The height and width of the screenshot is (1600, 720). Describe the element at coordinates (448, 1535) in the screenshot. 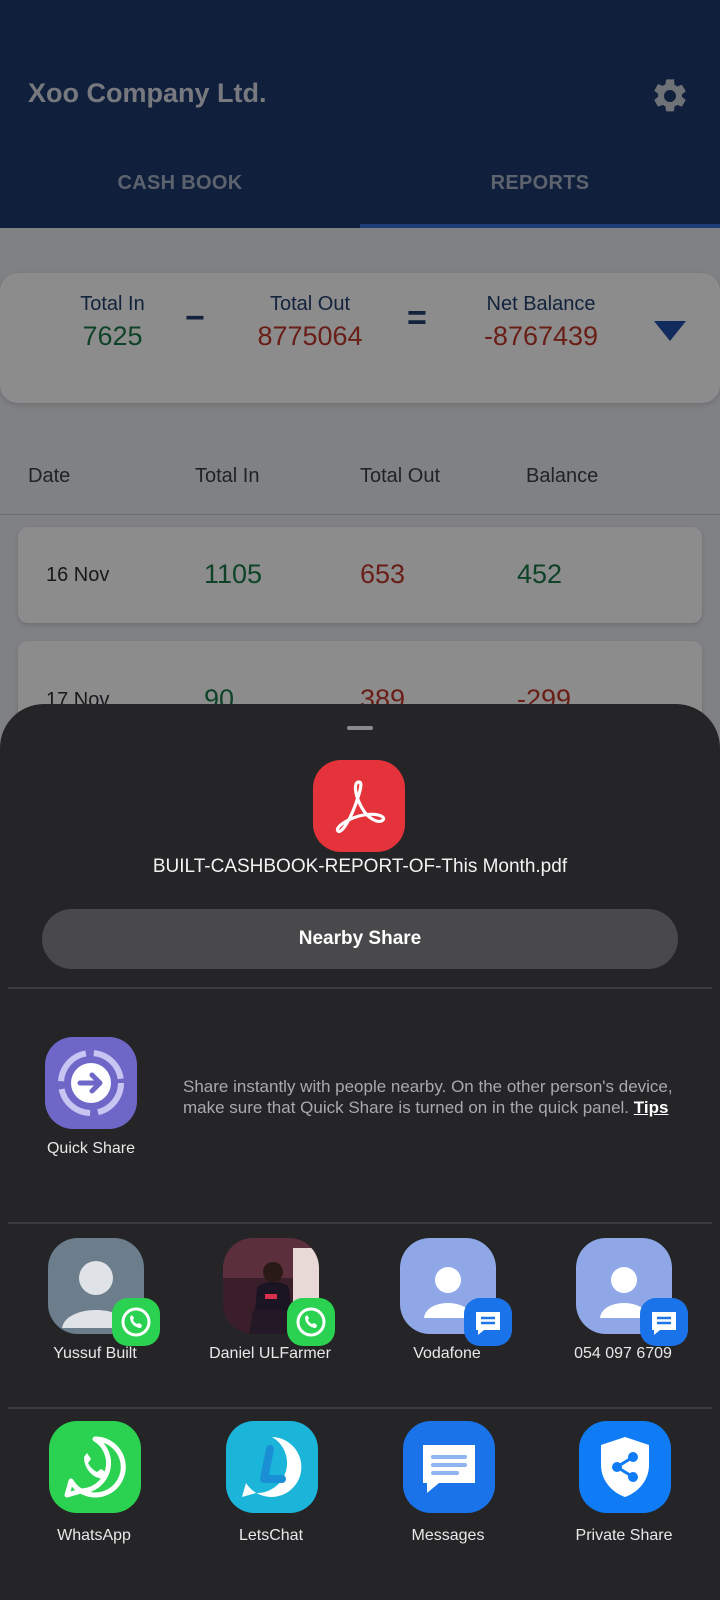

I see `app-label: Messages` at that location.